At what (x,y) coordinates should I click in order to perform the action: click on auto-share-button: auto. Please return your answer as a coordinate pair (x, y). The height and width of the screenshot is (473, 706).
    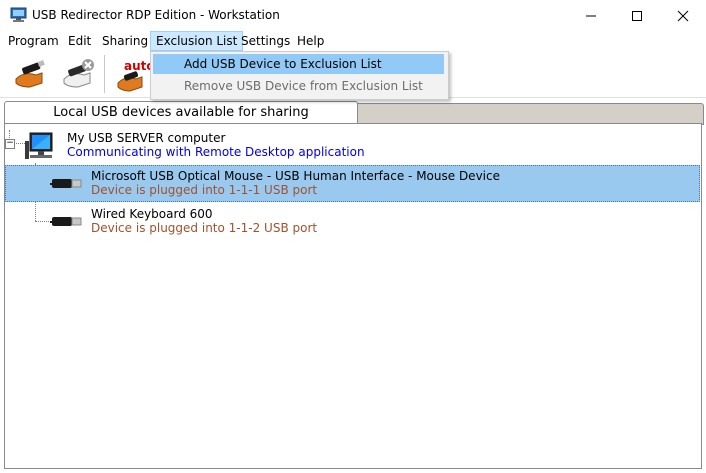
    Looking at the image, I should click on (134, 74).